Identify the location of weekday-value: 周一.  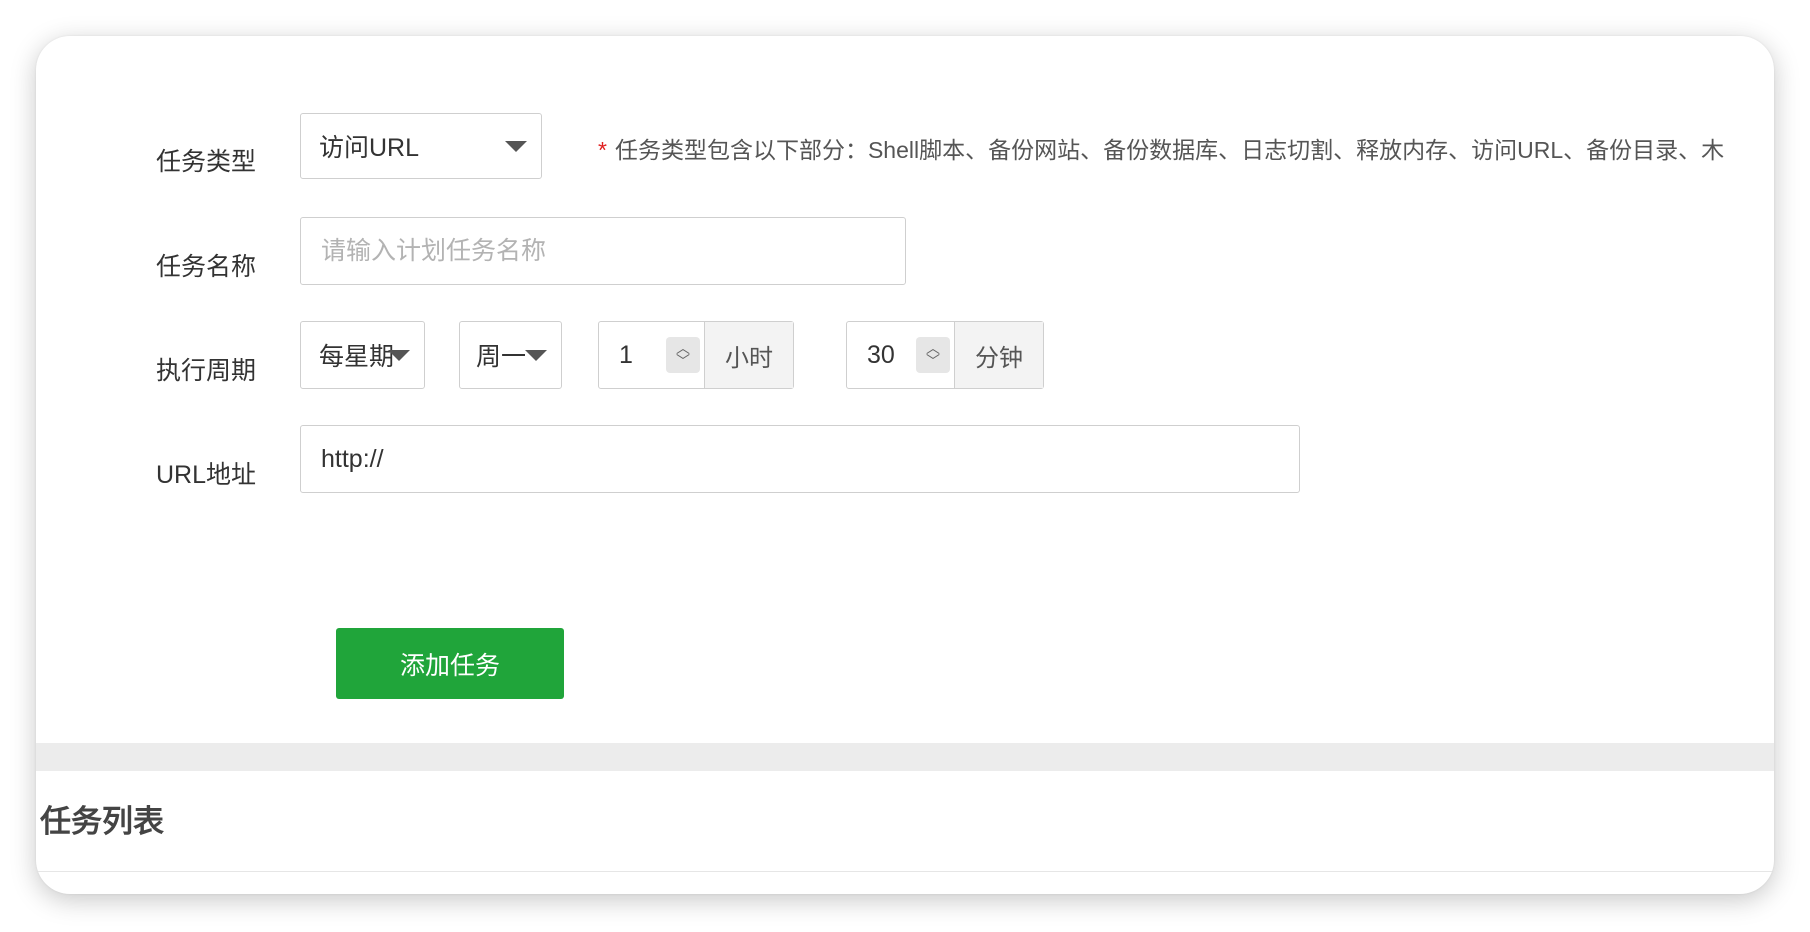
(501, 357).